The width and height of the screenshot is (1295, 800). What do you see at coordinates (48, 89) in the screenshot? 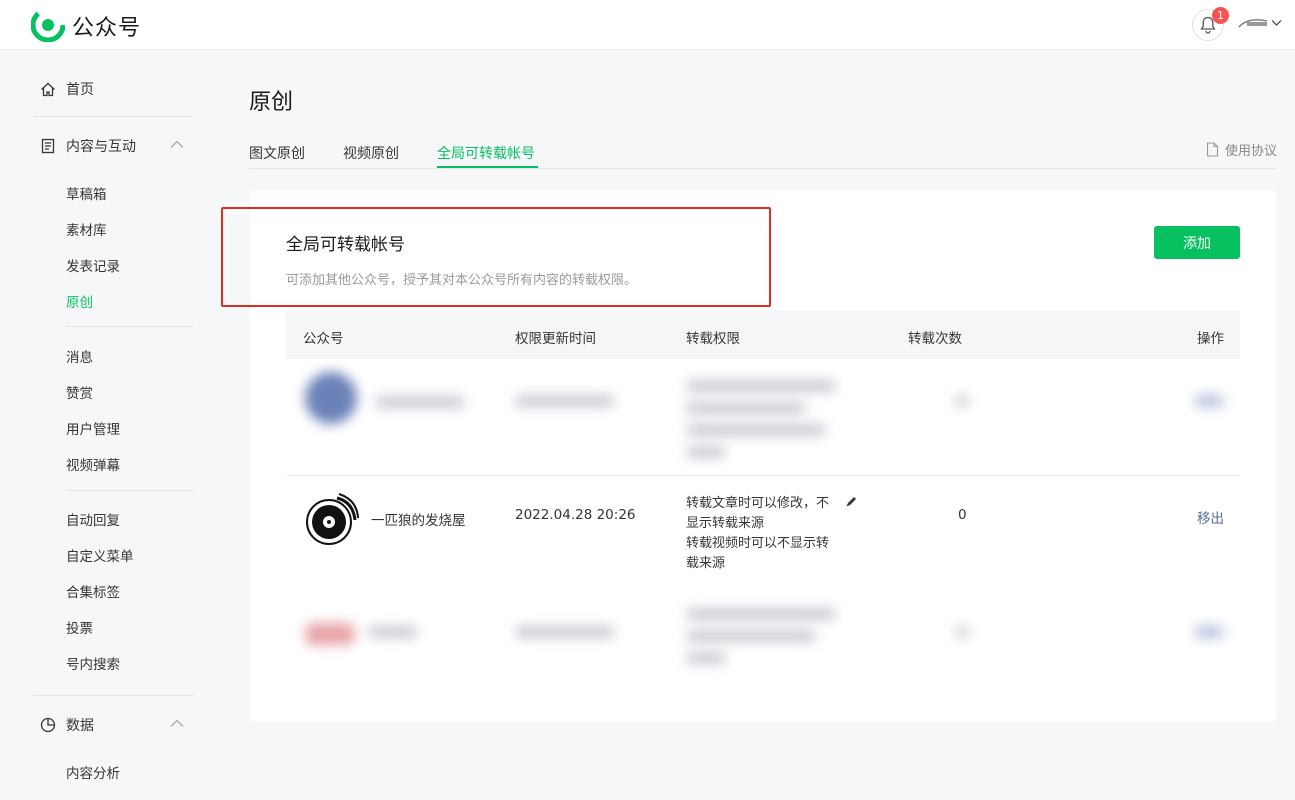
I see `home-icon` at bounding box center [48, 89].